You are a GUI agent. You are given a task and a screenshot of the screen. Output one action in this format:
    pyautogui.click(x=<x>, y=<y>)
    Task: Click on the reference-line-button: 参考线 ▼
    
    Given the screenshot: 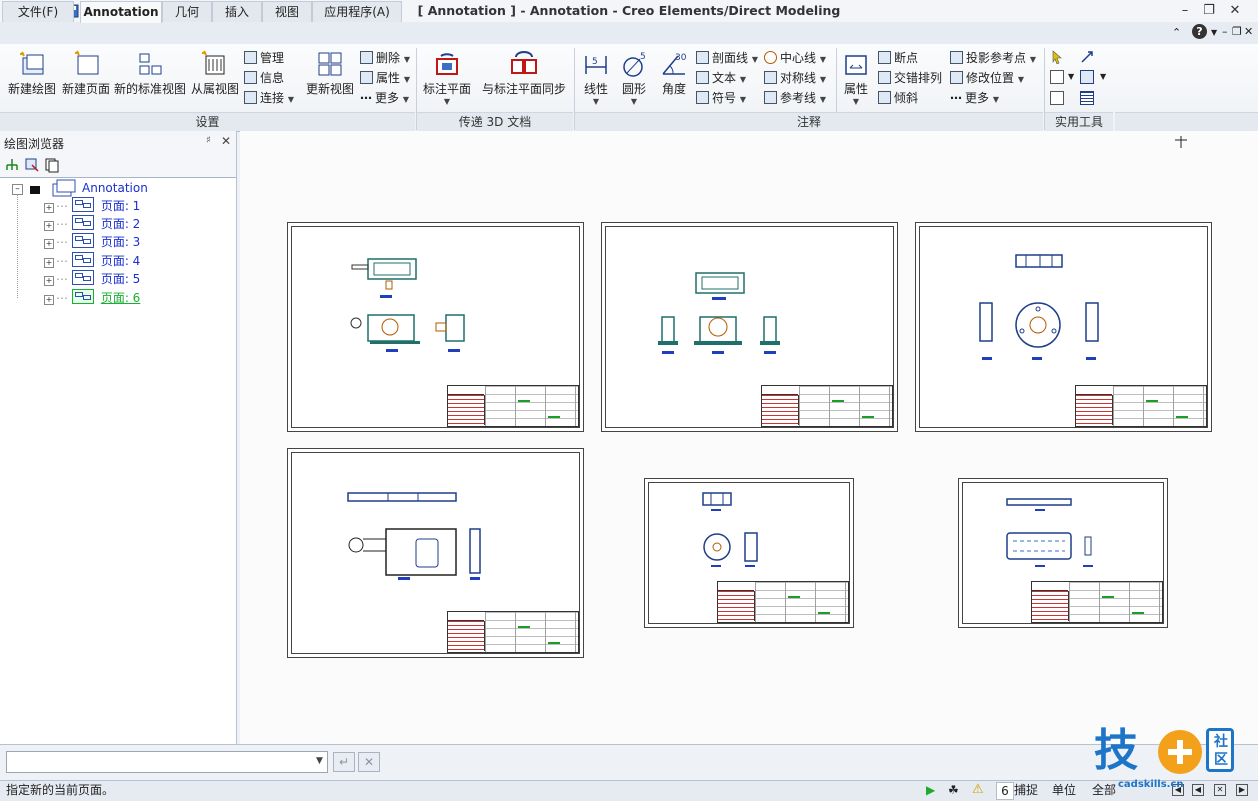 What is the action you would take?
    pyautogui.click(x=795, y=98)
    